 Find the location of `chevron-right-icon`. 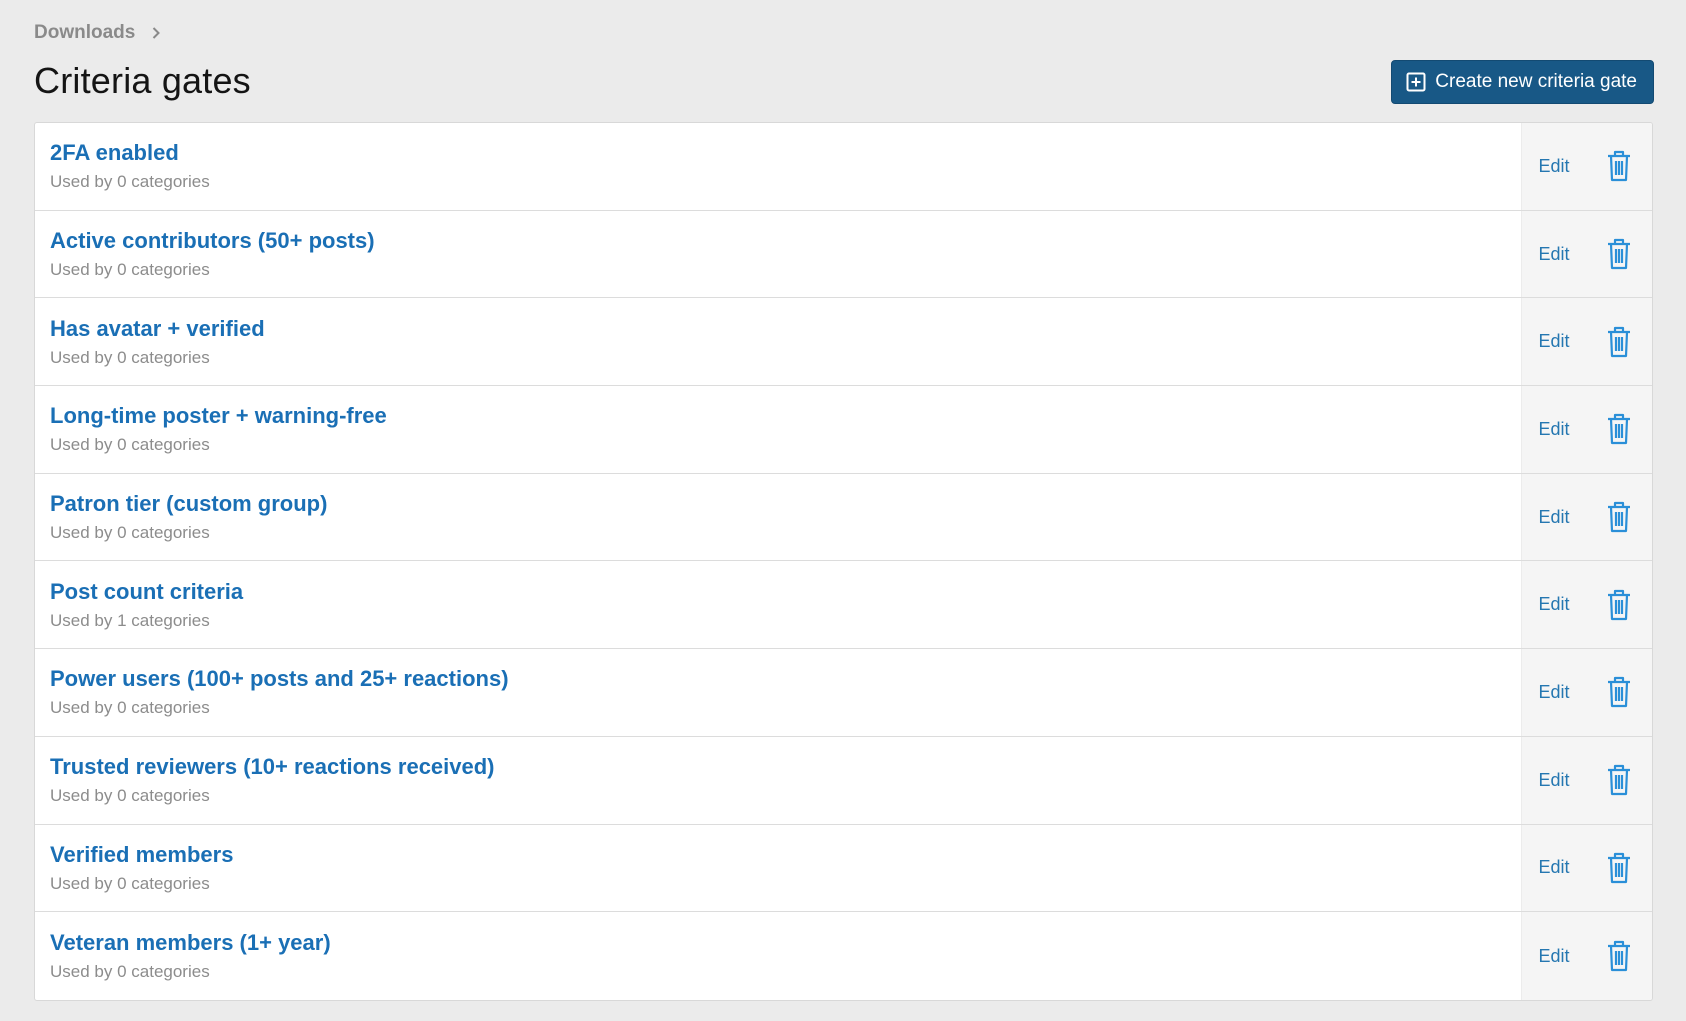

chevron-right-icon is located at coordinates (157, 33).